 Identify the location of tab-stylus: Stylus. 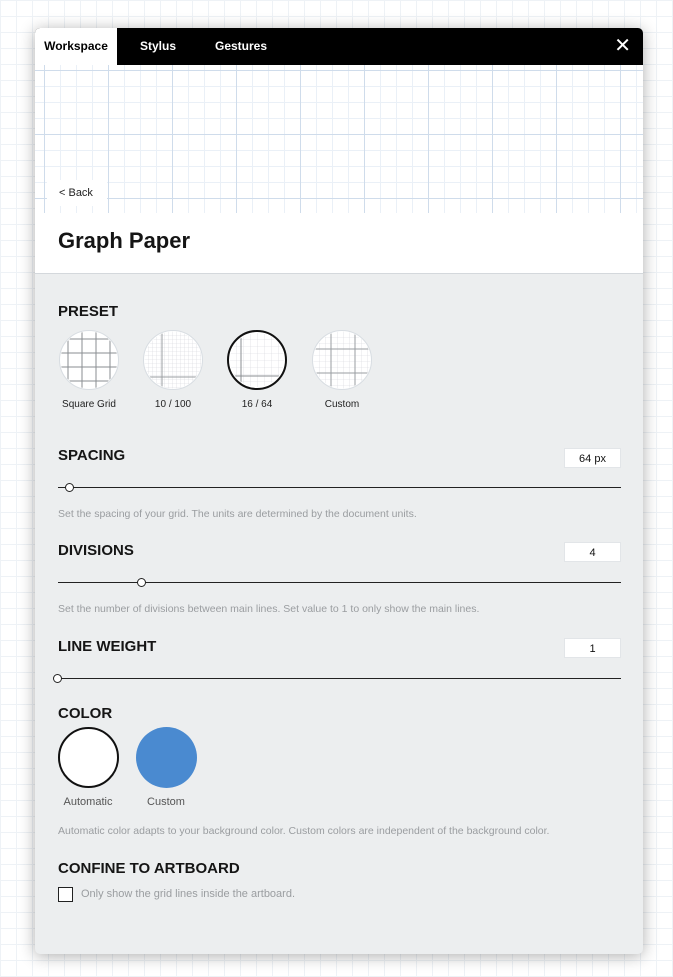
(158, 46).